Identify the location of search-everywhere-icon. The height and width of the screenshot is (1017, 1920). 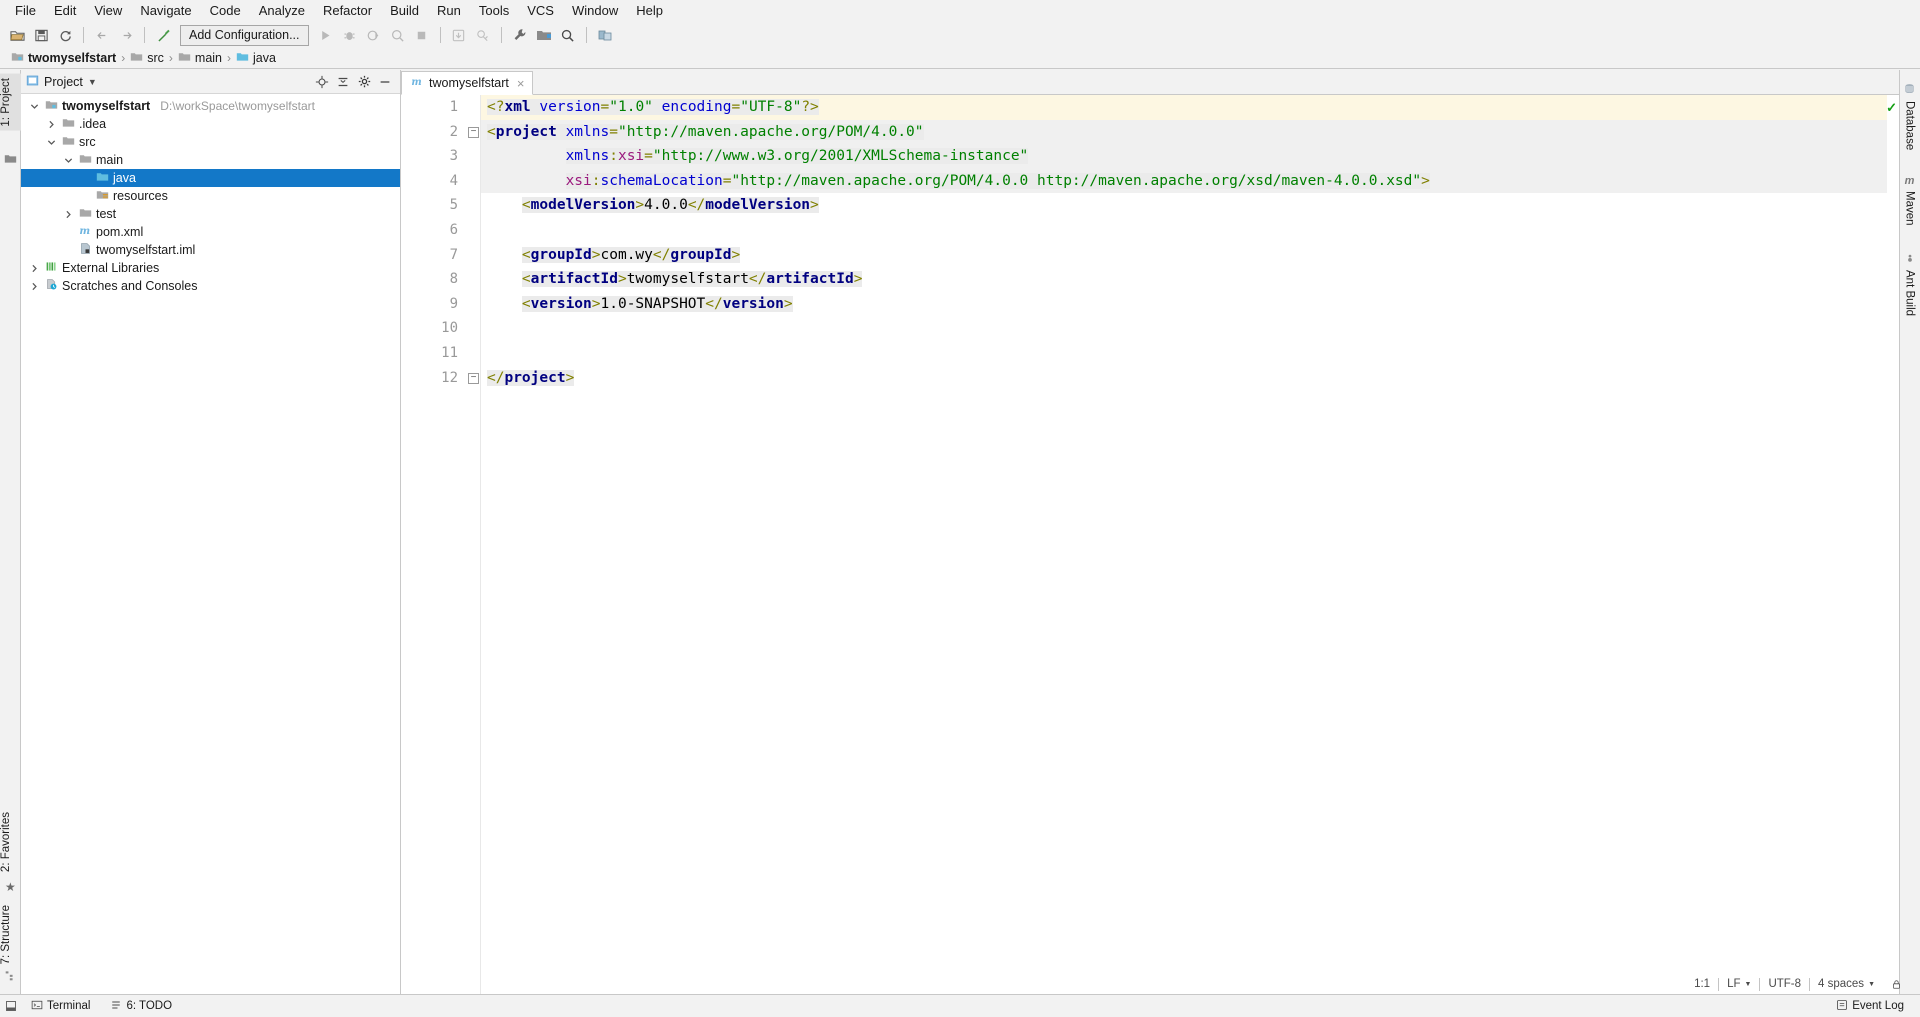
(568, 35).